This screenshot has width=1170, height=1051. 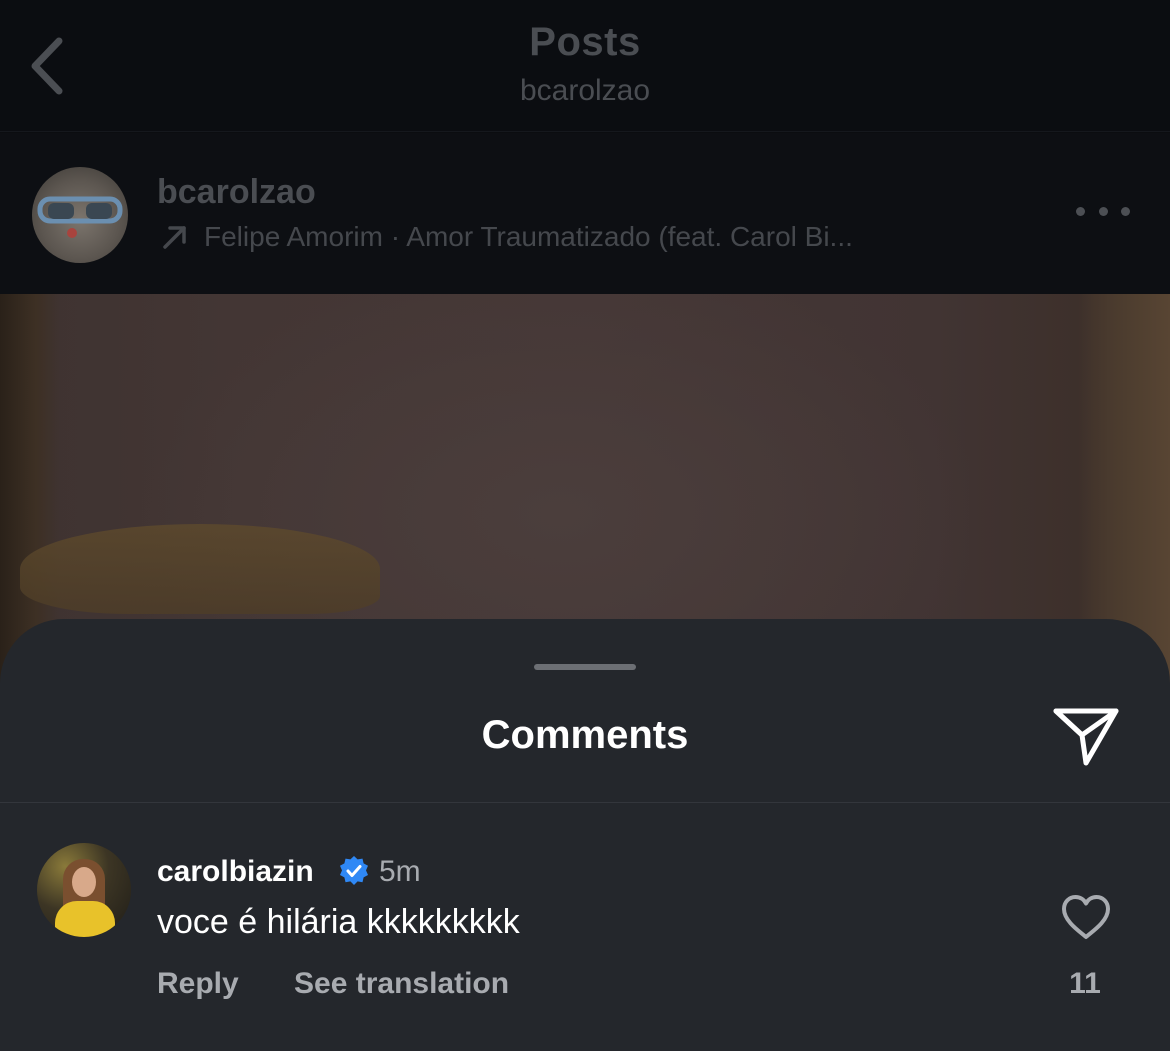 What do you see at coordinates (175, 237) in the screenshot?
I see `trending-arrow-icon` at bounding box center [175, 237].